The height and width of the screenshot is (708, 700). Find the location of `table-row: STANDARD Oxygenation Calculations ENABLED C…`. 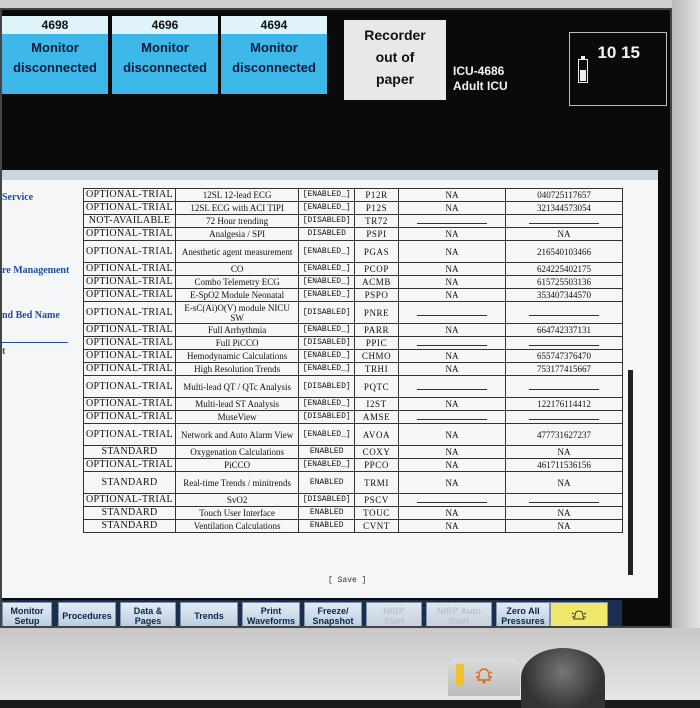

table-row: STANDARD Oxygenation Calculations ENABLED C… is located at coordinates (353, 452).